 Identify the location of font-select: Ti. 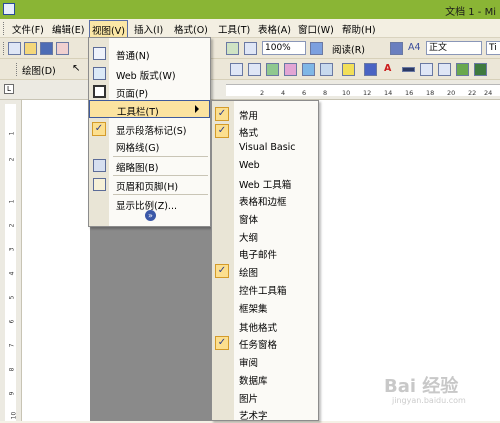
(493, 48).